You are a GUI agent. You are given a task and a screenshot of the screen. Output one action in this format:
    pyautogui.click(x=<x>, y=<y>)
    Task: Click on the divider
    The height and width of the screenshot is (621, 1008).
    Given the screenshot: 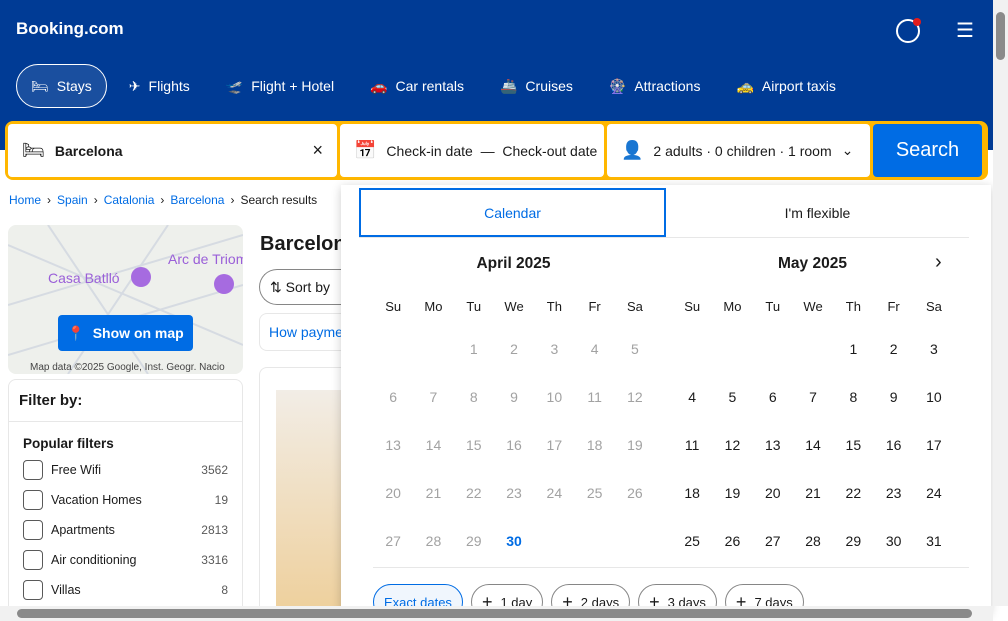 What is the action you would take?
    pyautogui.click(x=671, y=567)
    